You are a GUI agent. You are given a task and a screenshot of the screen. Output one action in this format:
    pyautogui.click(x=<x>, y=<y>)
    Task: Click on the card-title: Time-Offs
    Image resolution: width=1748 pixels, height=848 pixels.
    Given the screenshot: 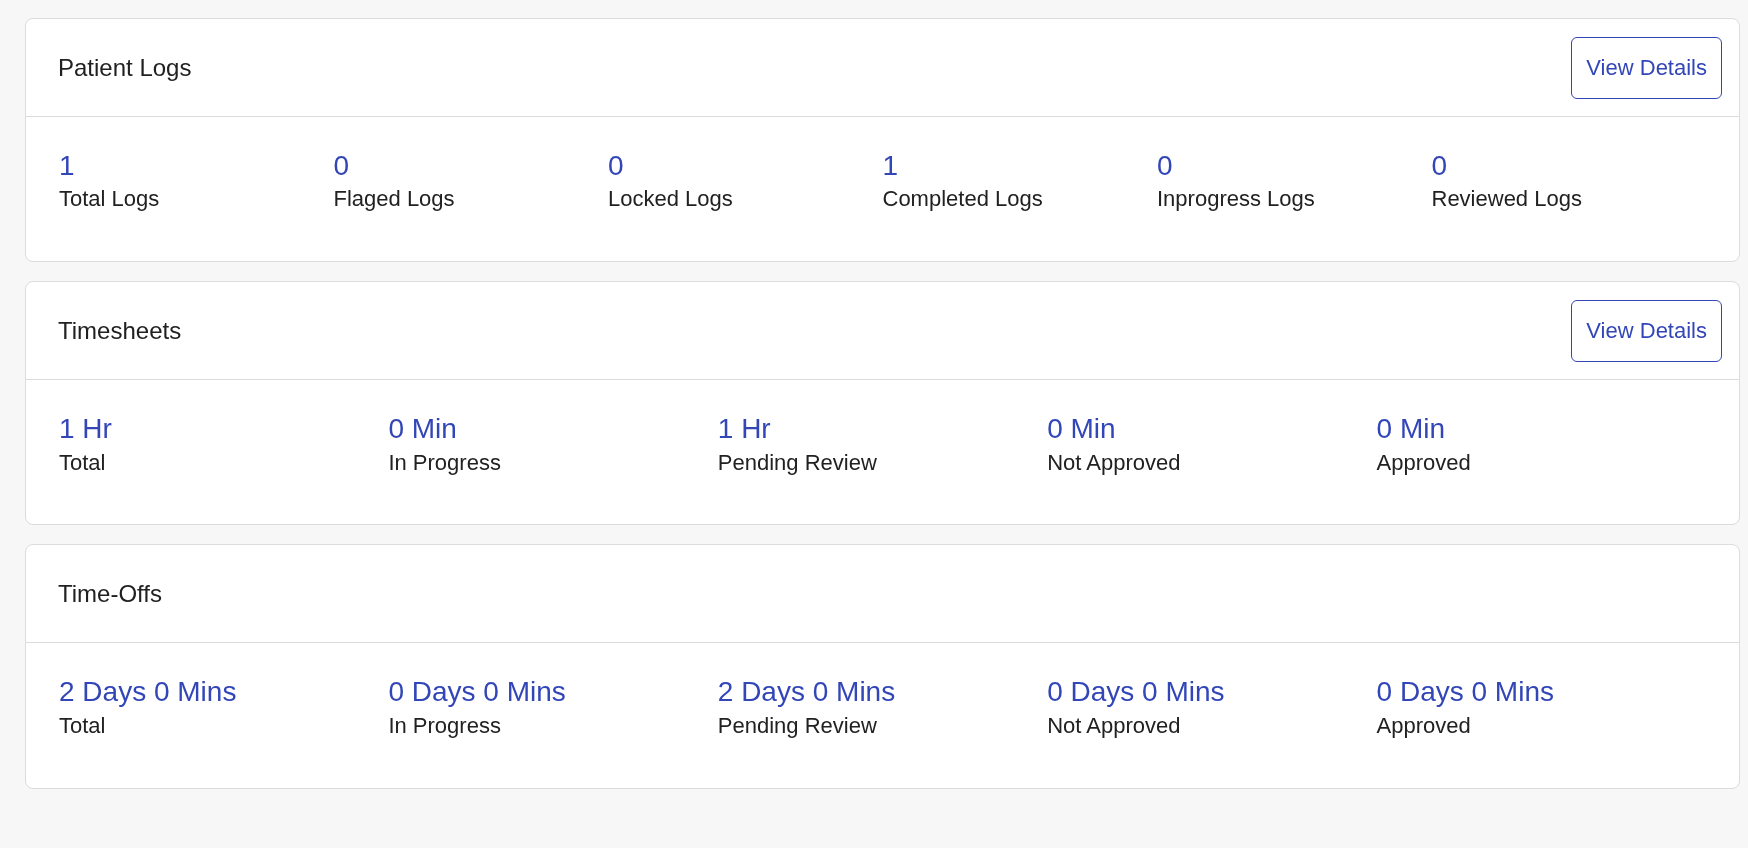 What is the action you would take?
    pyautogui.click(x=110, y=593)
    